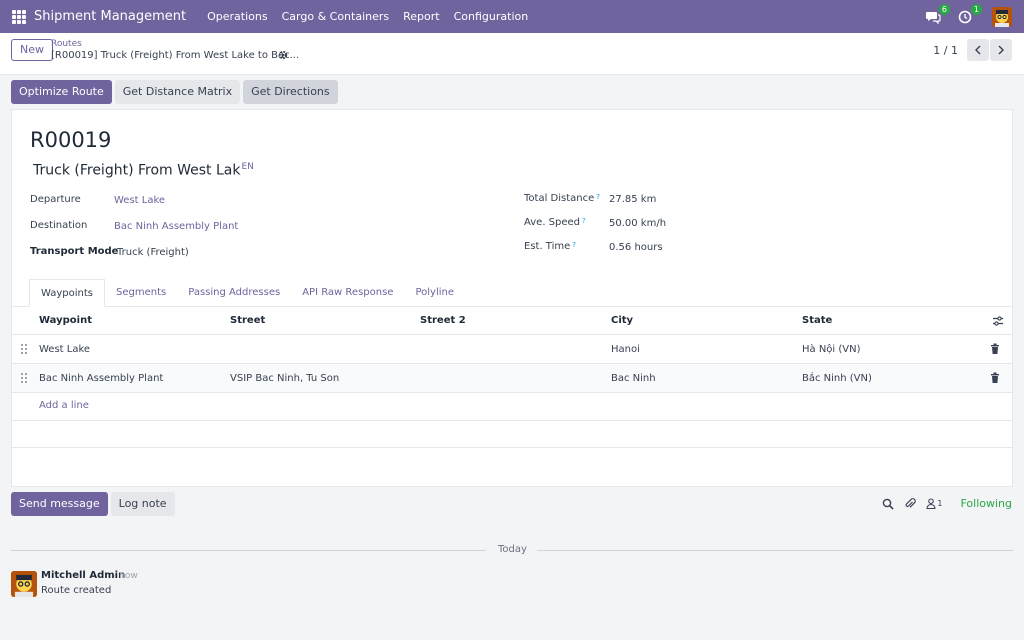 The width and height of the screenshot is (1024, 640). What do you see at coordinates (284, 378) in the screenshot?
I see `cell-street: VSIP Bac Ninh, Tu Son` at bounding box center [284, 378].